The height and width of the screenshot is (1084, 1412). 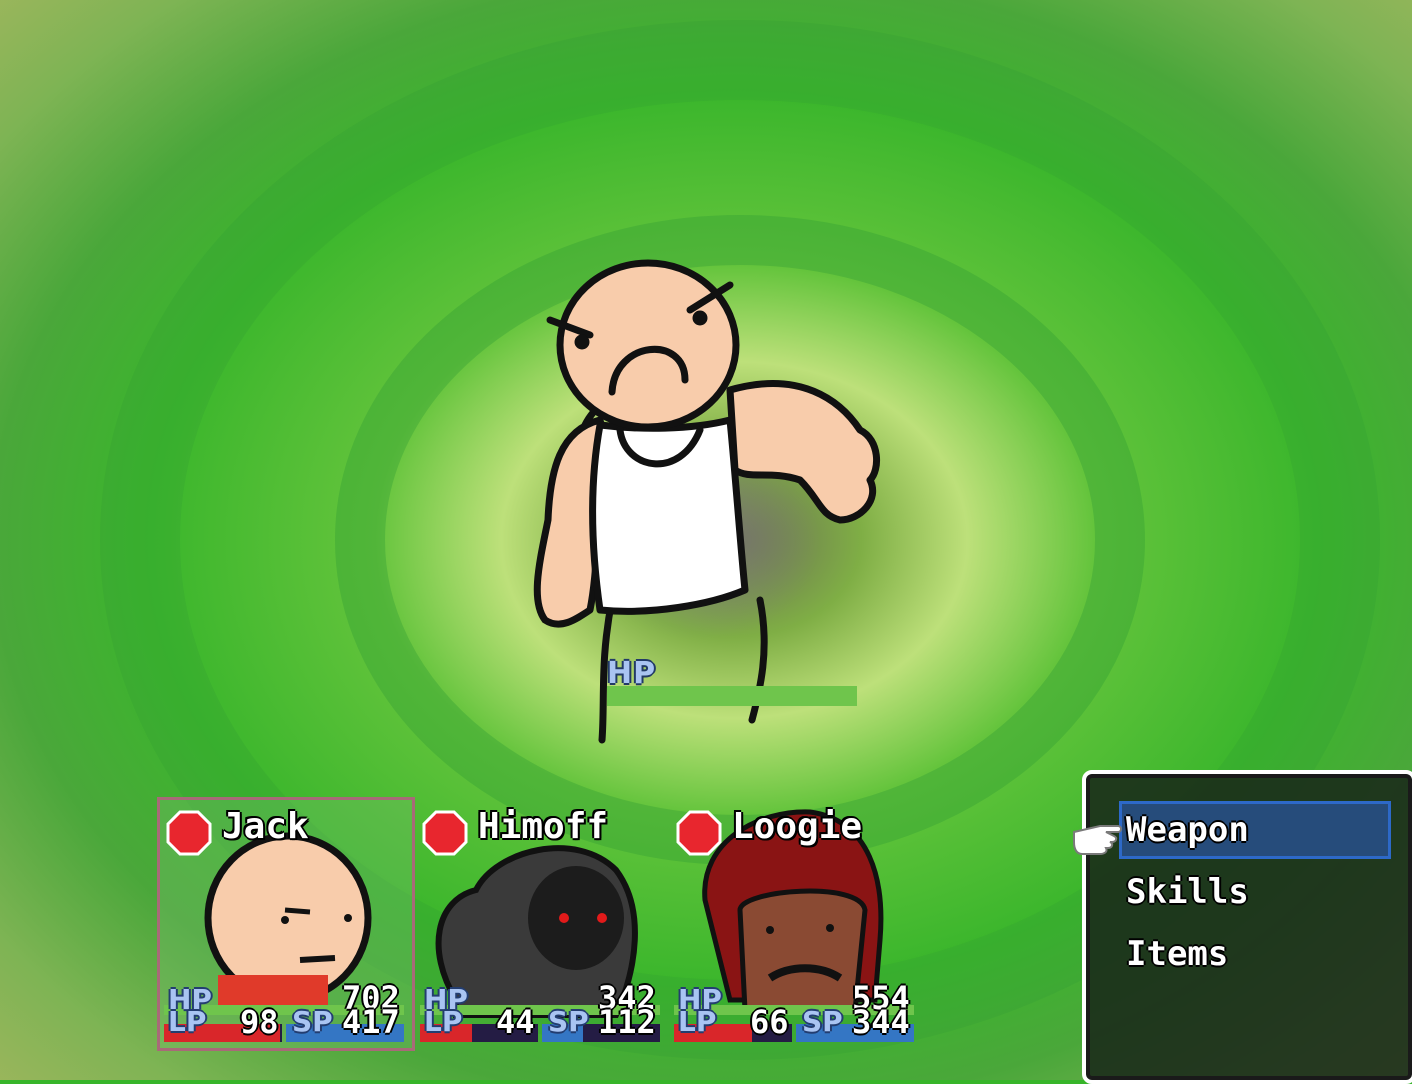 What do you see at coordinates (627, 1022) in the screenshot?
I see `sp-value: 112` at bounding box center [627, 1022].